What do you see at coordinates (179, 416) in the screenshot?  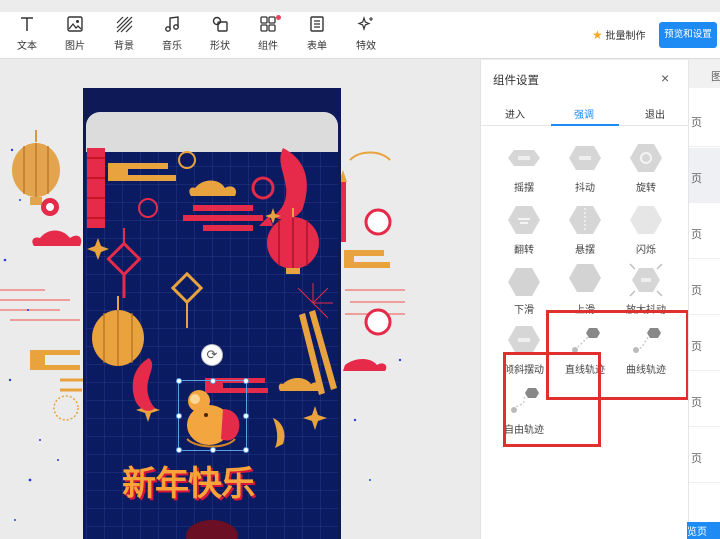 I see `resize-handle-l` at bounding box center [179, 416].